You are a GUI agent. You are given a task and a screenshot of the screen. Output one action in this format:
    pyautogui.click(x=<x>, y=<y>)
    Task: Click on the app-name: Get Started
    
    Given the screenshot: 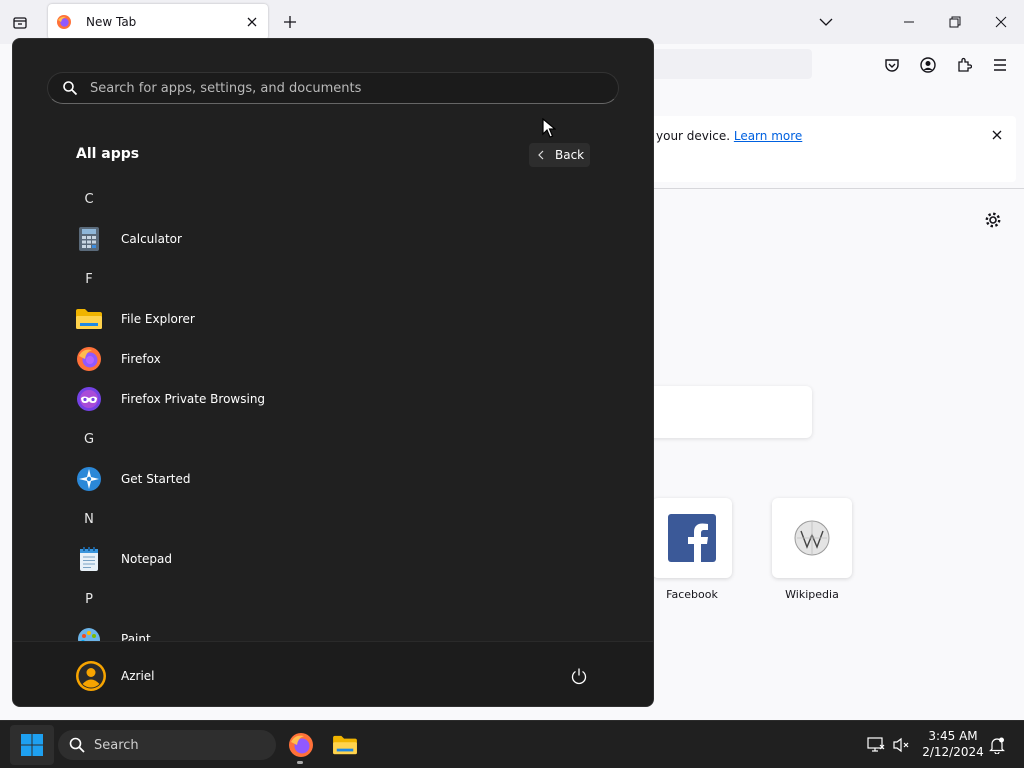 What is the action you would take?
    pyautogui.click(x=156, y=479)
    